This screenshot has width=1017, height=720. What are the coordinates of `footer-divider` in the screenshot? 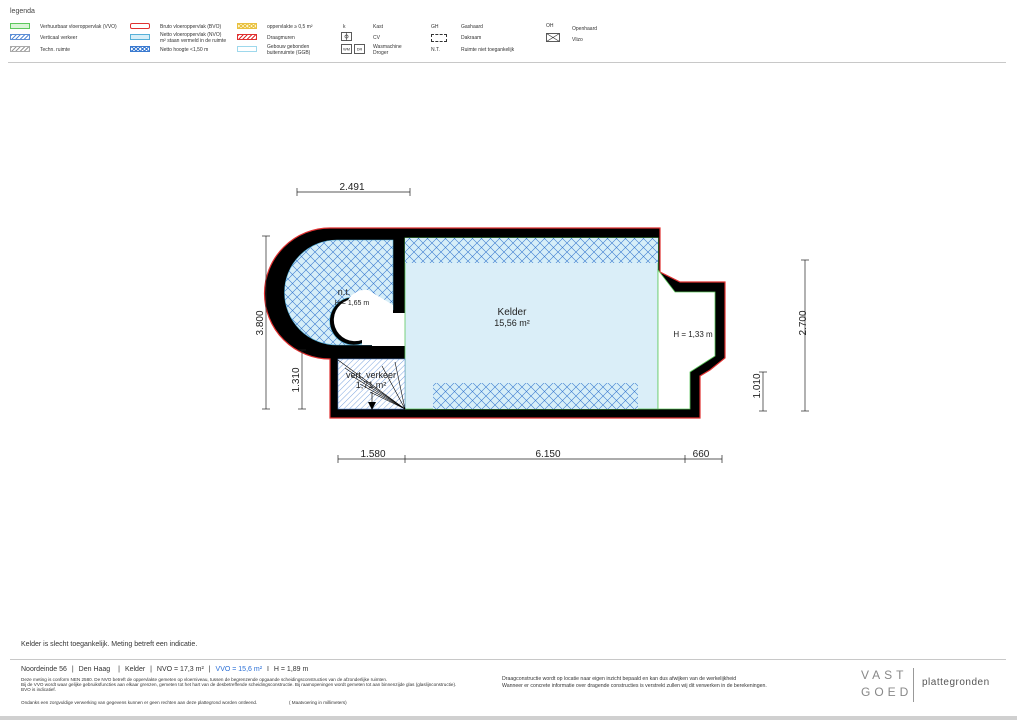 It's located at (508, 659).